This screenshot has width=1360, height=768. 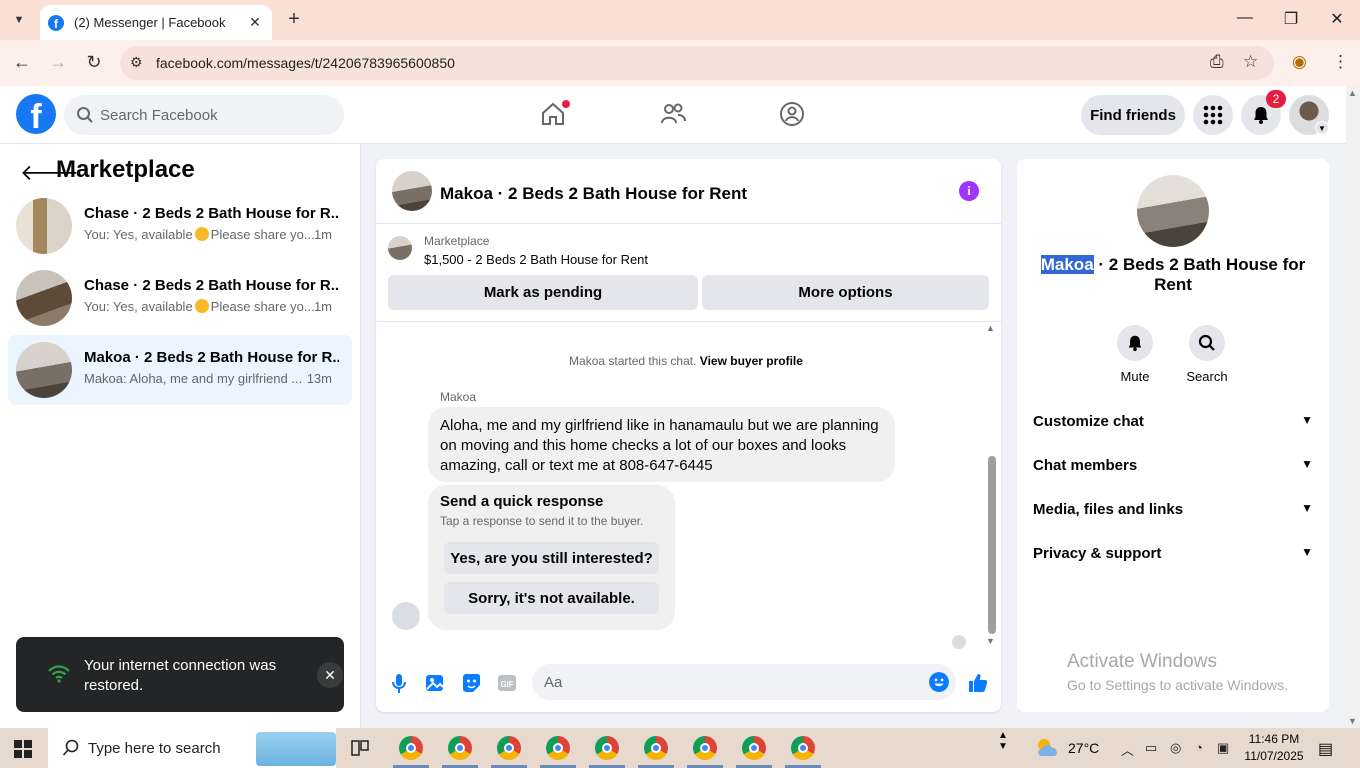 What do you see at coordinates (22, 62) in the screenshot?
I see `back-arrow-icon: ←` at bounding box center [22, 62].